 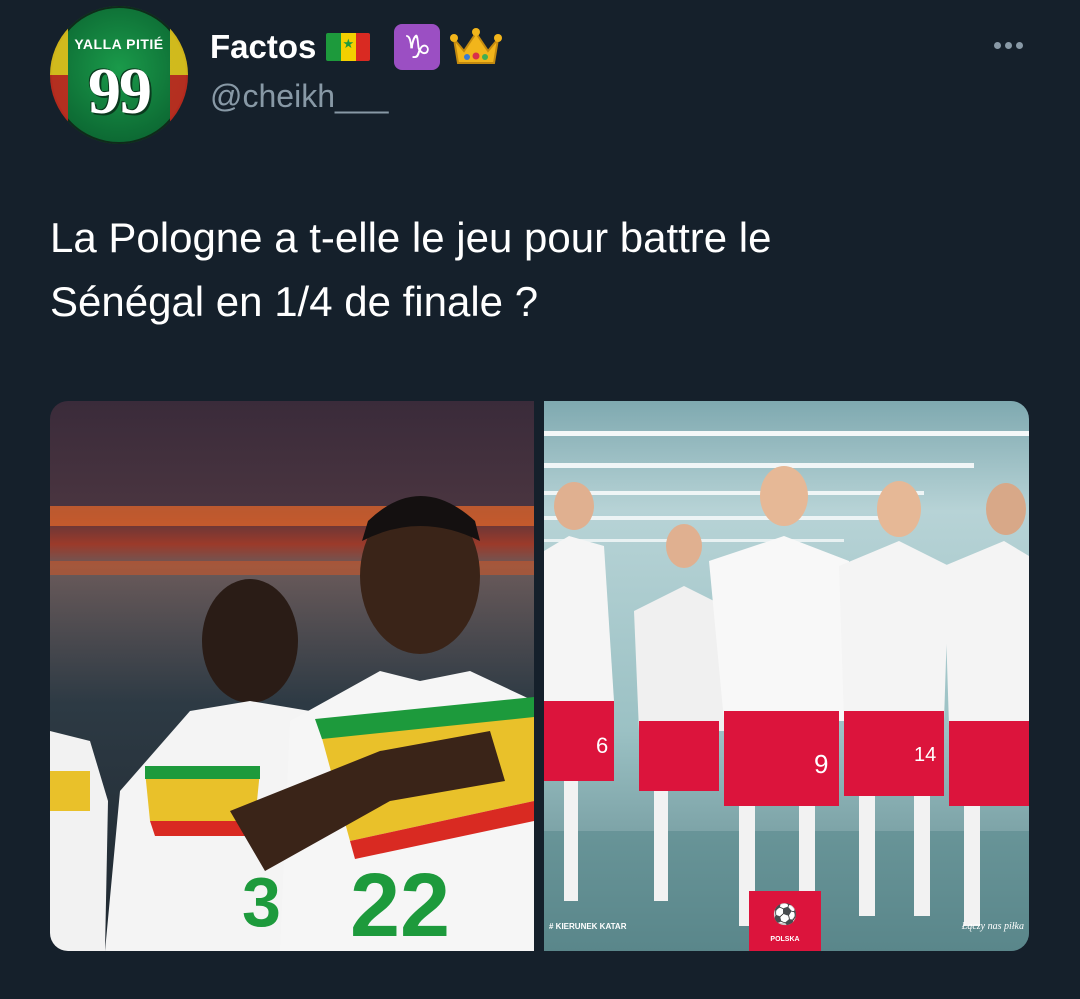 I want to click on jersey-number: 3, so click(x=261, y=902).